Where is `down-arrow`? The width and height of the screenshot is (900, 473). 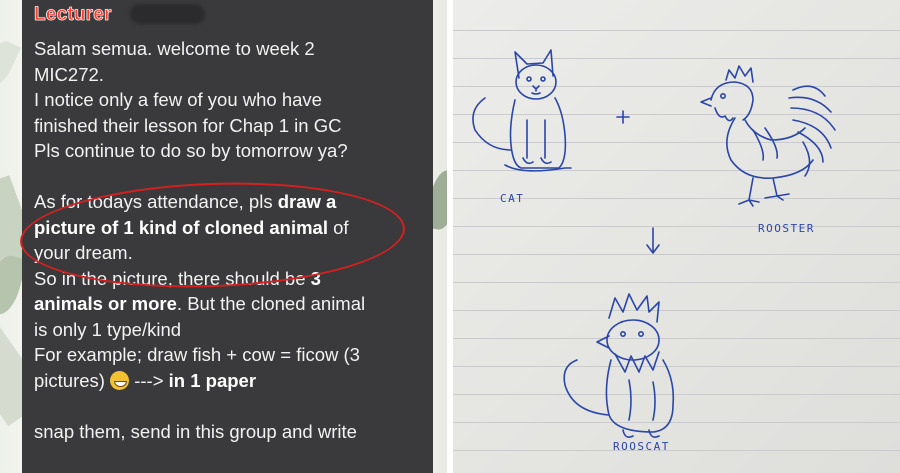 down-arrow is located at coordinates (653, 240).